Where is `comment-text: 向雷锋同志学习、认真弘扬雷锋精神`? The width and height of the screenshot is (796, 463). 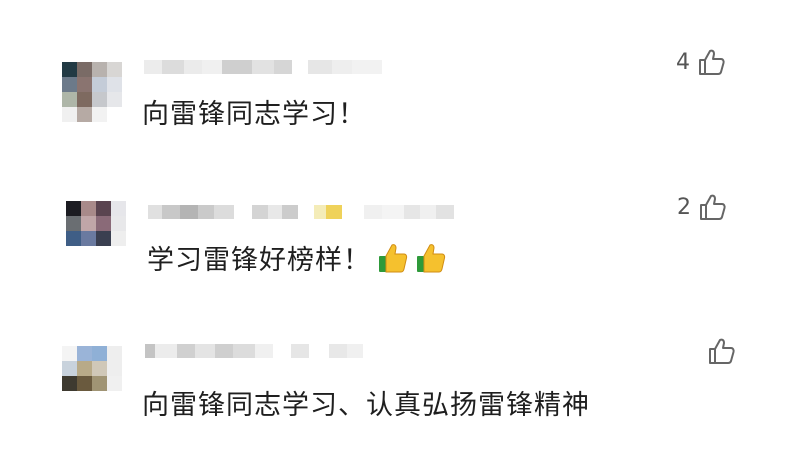 comment-text: 向雷锋同志学习、认真弘扬雷锋精神 is located at coordinates (366, 405).